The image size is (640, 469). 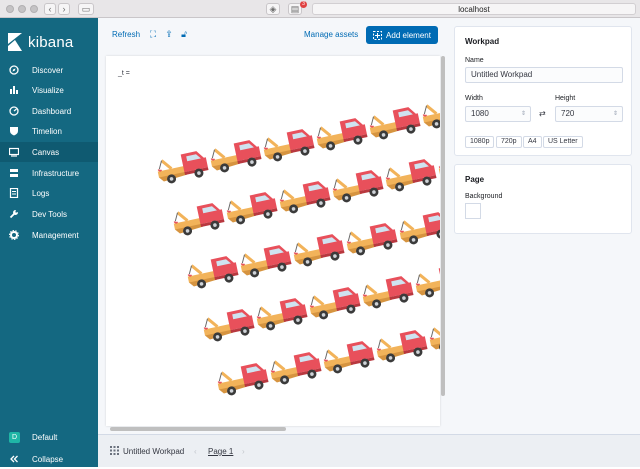 What do you see at coordinates (41, 193) in the screenshot?
I see `sidebar-item-label: Logs` at bounding box center [41, 193].